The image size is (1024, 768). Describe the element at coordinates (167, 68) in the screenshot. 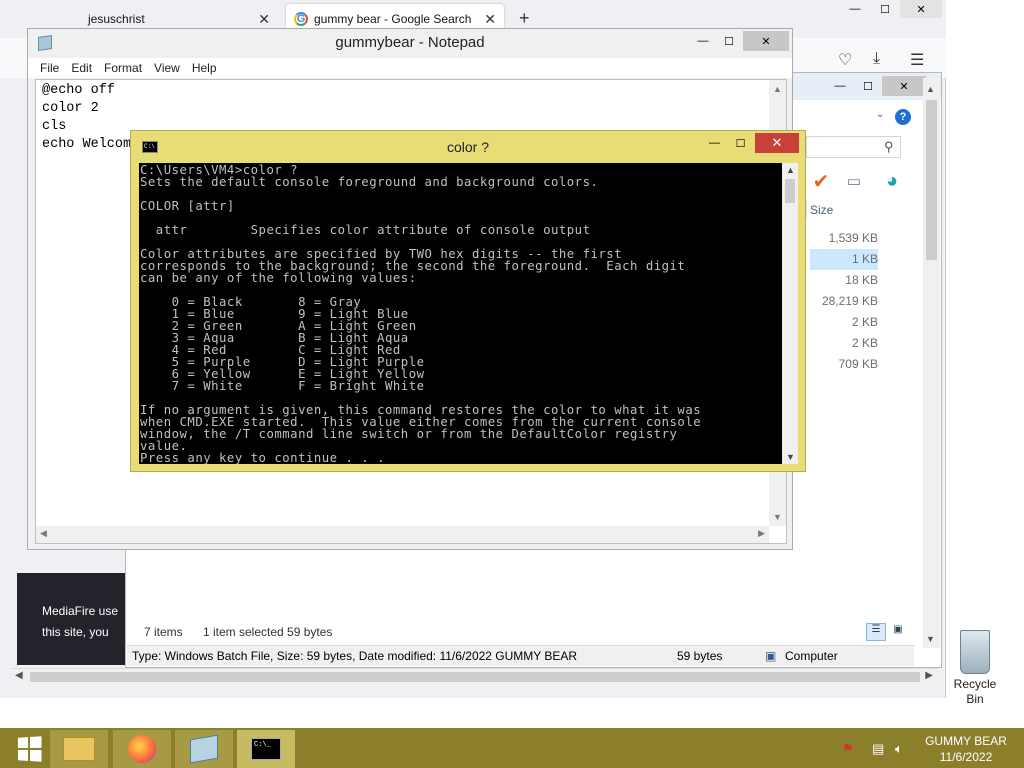

I see `menu-view: View` at that location.